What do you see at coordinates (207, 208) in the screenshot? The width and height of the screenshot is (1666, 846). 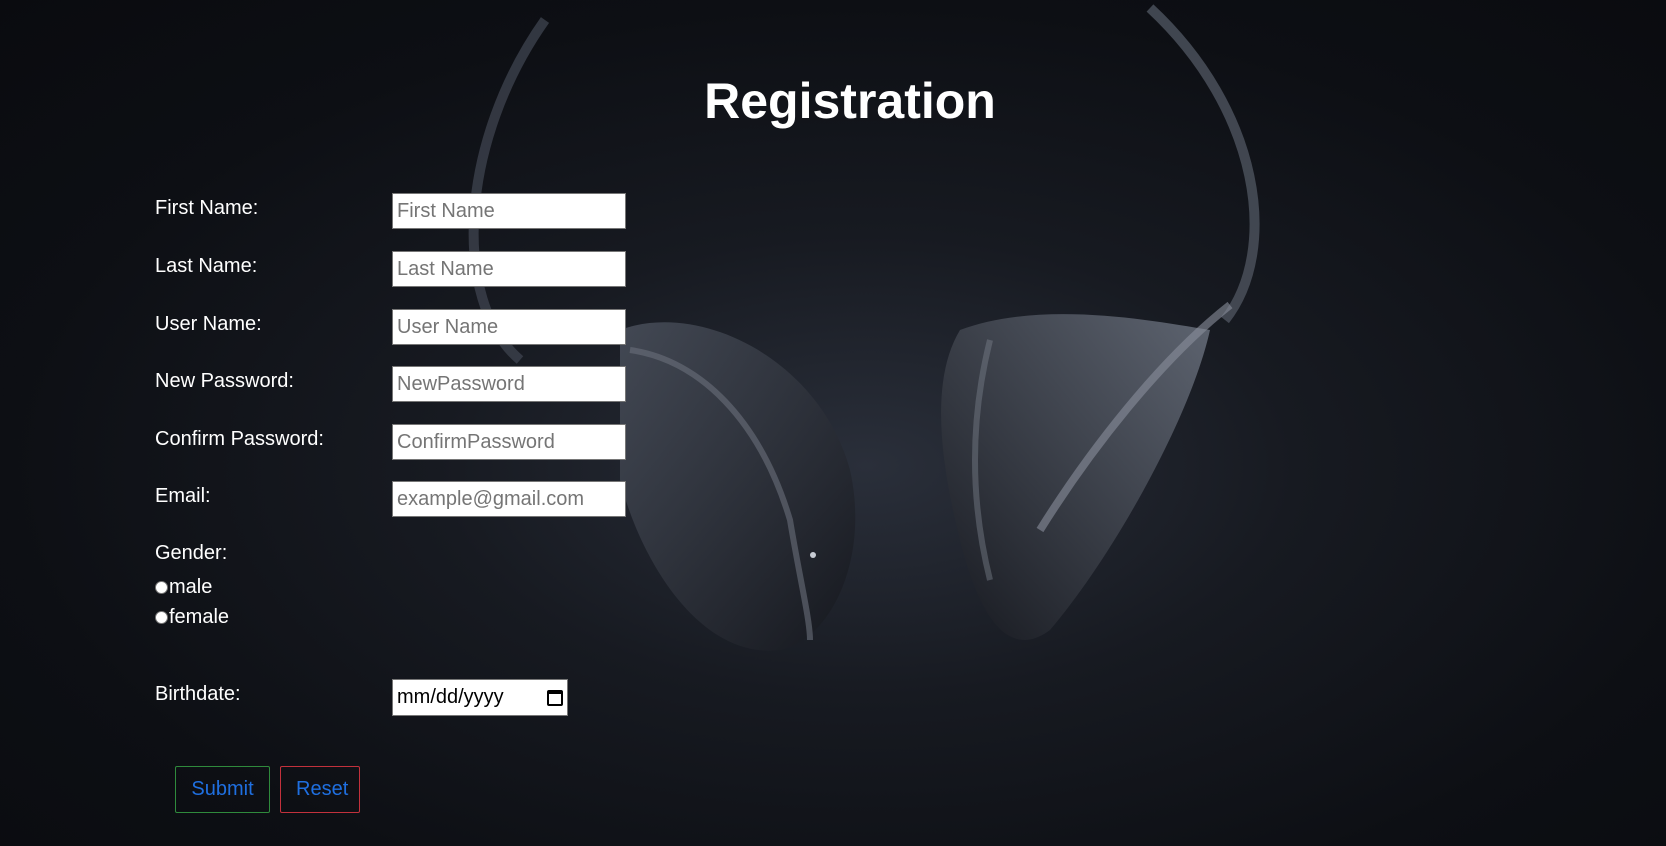 I see `first-name-label: First Name:` at bounding box center [207, 208].